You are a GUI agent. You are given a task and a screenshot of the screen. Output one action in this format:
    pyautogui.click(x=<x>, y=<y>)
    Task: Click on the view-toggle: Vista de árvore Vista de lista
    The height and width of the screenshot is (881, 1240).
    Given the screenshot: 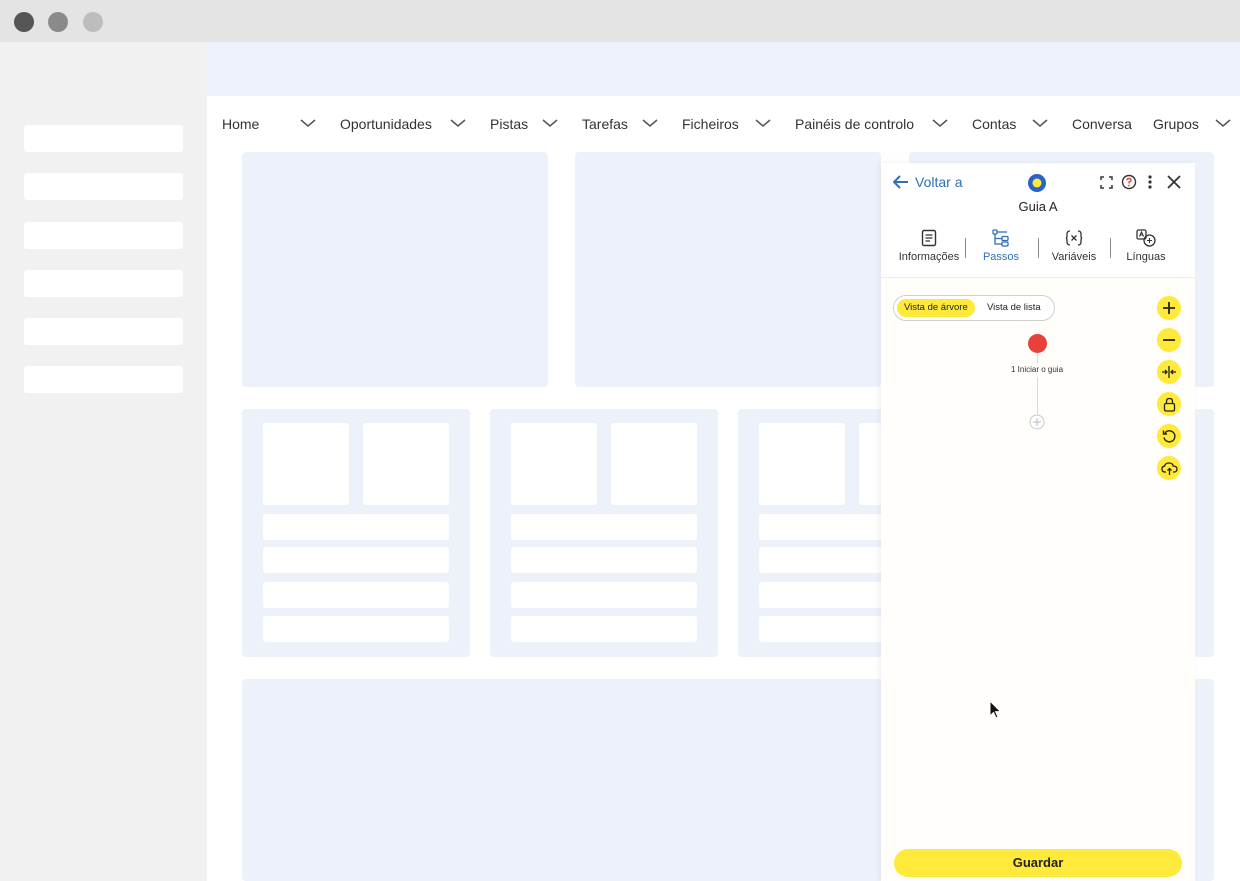 What is the action you would take?
    pyautogui.click(x=974, y=308)
    